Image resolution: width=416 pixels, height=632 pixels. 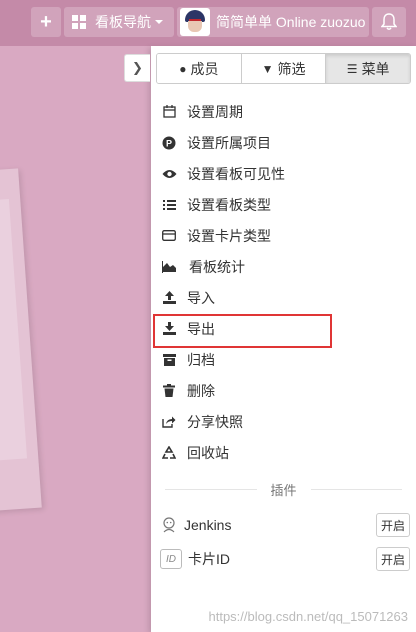 I want to click on menu-item-label: 删除, so click(x=201, y=390).